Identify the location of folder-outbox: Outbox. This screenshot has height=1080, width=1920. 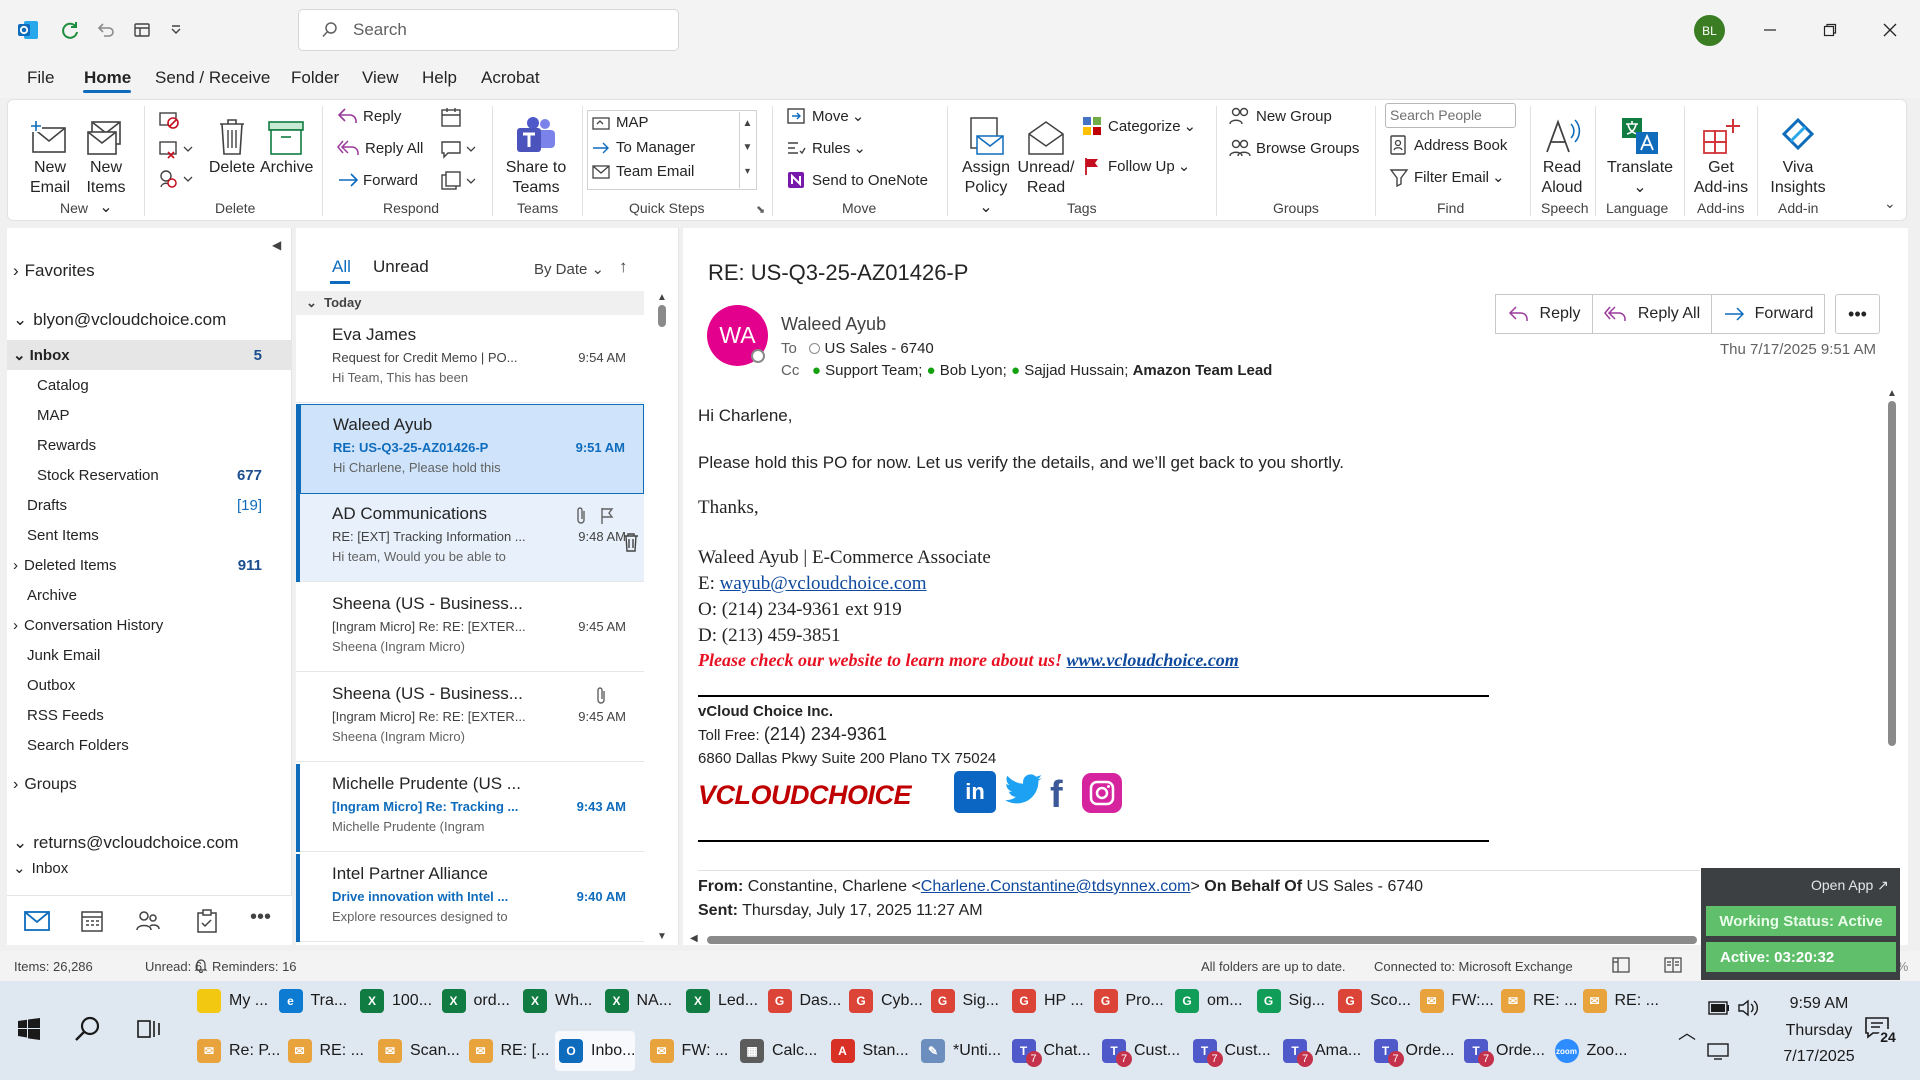
(149, 685).